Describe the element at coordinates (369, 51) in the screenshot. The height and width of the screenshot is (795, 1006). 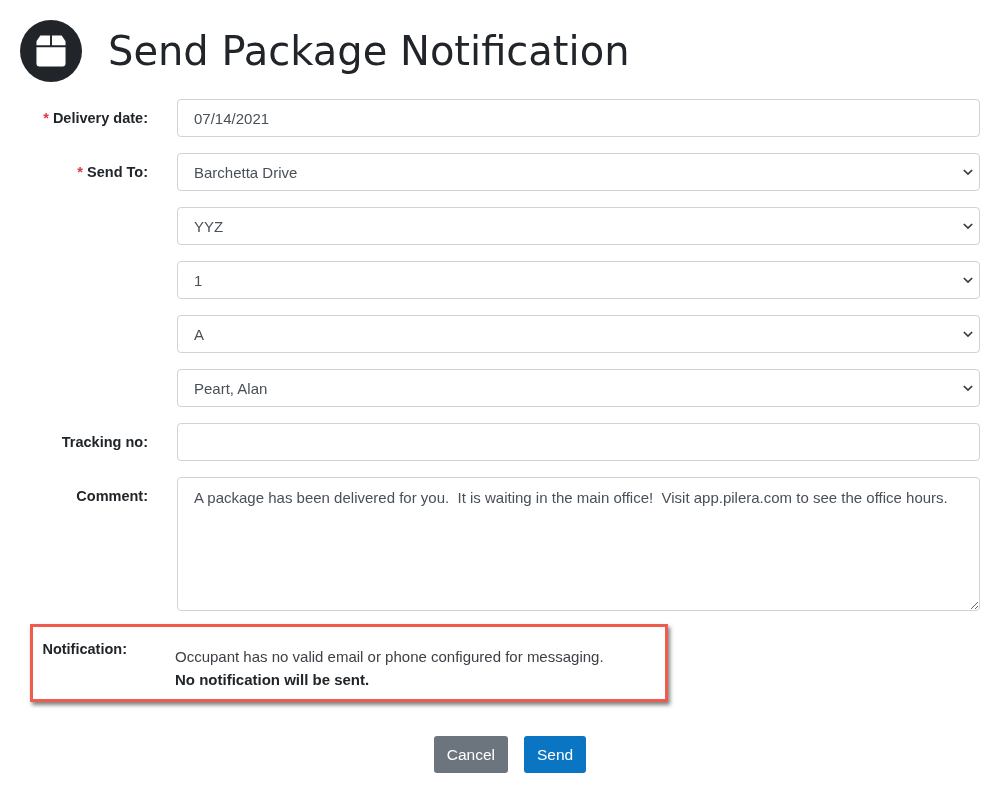
I see `page-title: Send Package Notification` at that location.